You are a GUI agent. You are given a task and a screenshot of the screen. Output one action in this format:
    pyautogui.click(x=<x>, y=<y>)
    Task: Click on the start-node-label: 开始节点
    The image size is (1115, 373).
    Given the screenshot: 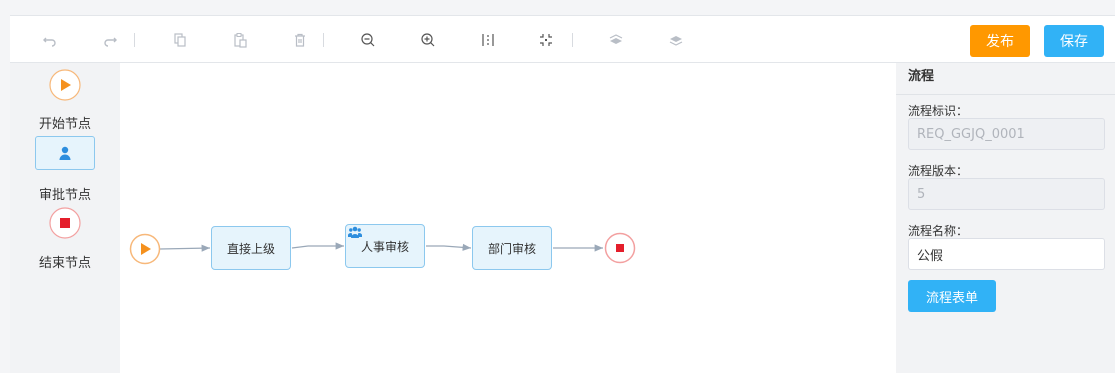 What is the action you would take?
    pyautogui.click(x=64, y=124)
    